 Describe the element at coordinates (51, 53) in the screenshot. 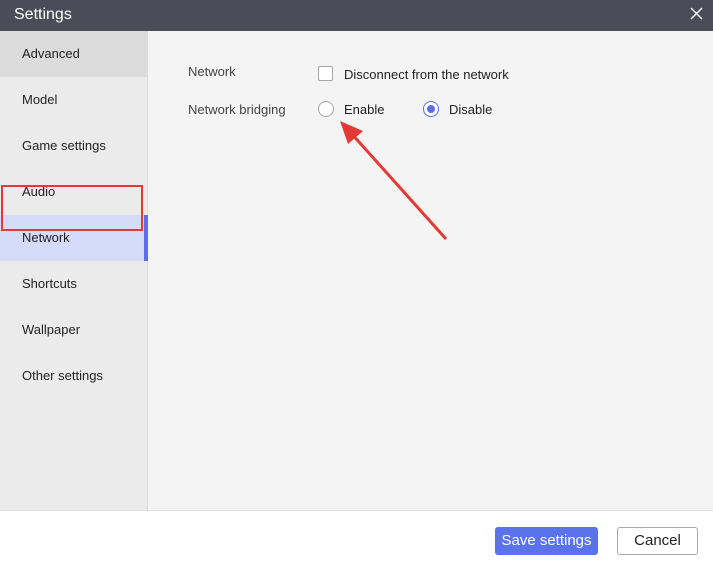

I see `sidebar-item-label: Advanced` at that location.